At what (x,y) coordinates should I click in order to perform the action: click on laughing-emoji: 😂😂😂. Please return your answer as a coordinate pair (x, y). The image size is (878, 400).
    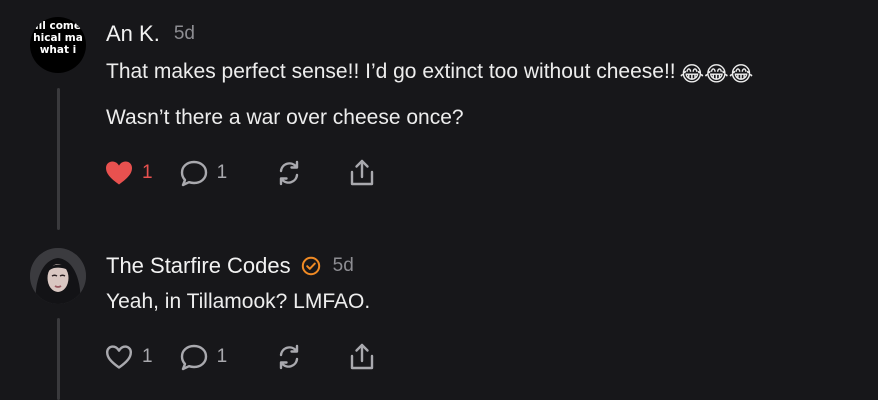
    Looking at the image, I should click on (716, 74).